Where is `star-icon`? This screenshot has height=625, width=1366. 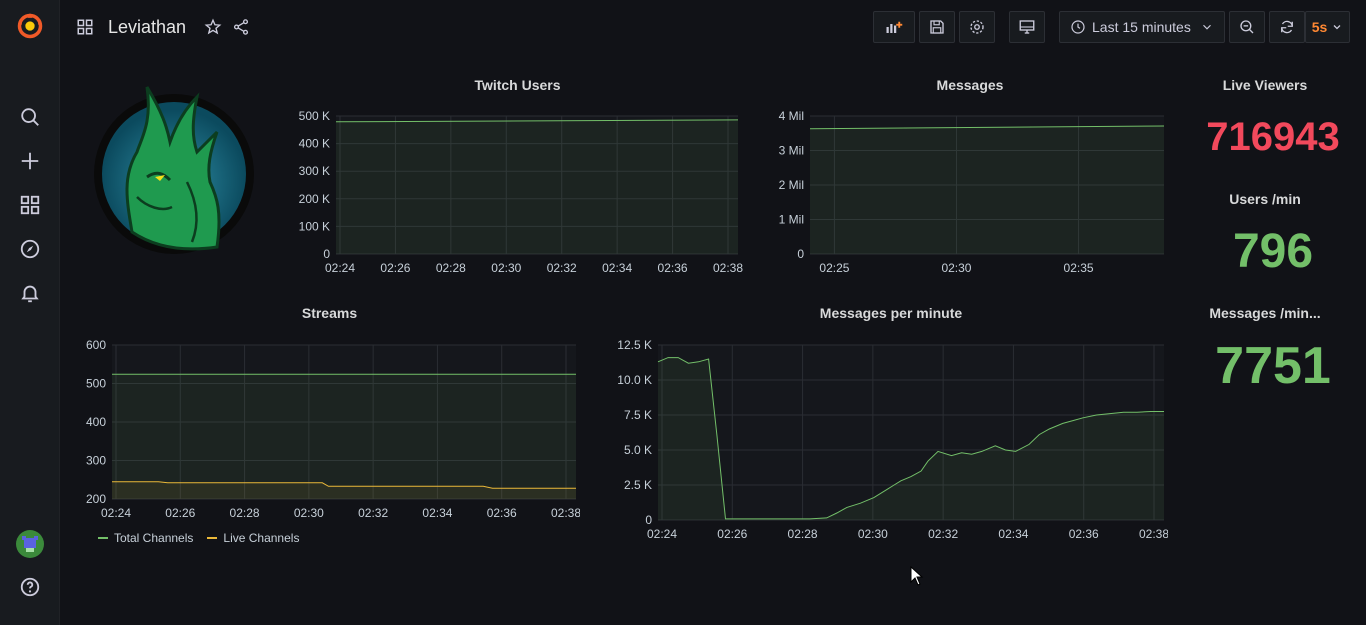 star-icon is located at coordinates (213, 27).